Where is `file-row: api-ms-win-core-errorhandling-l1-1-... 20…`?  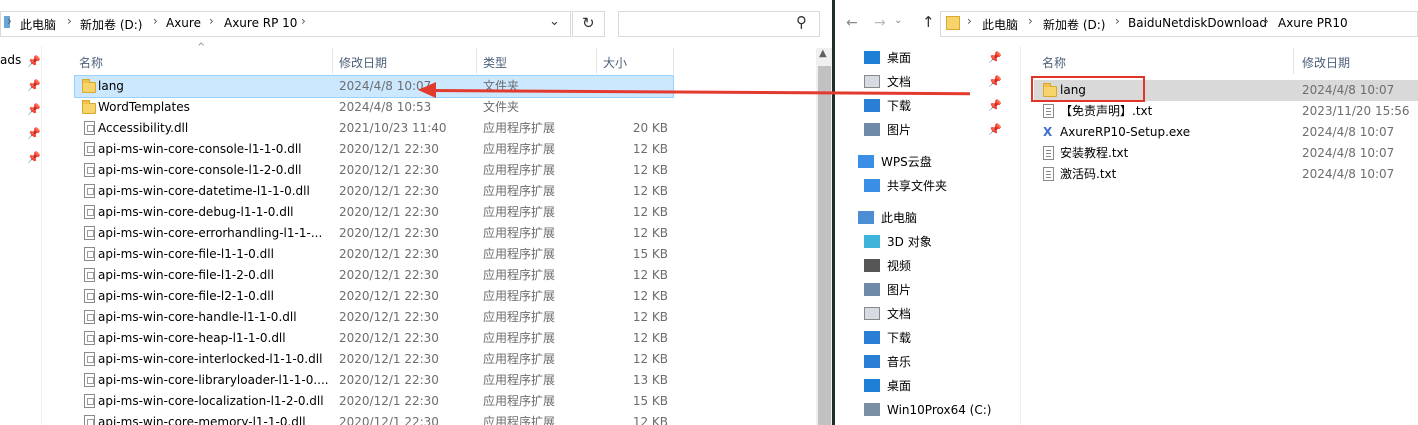
file-row: api-ms-win-core-errorhandling-l1-1-... 20… is located at coordinates (374, 233).